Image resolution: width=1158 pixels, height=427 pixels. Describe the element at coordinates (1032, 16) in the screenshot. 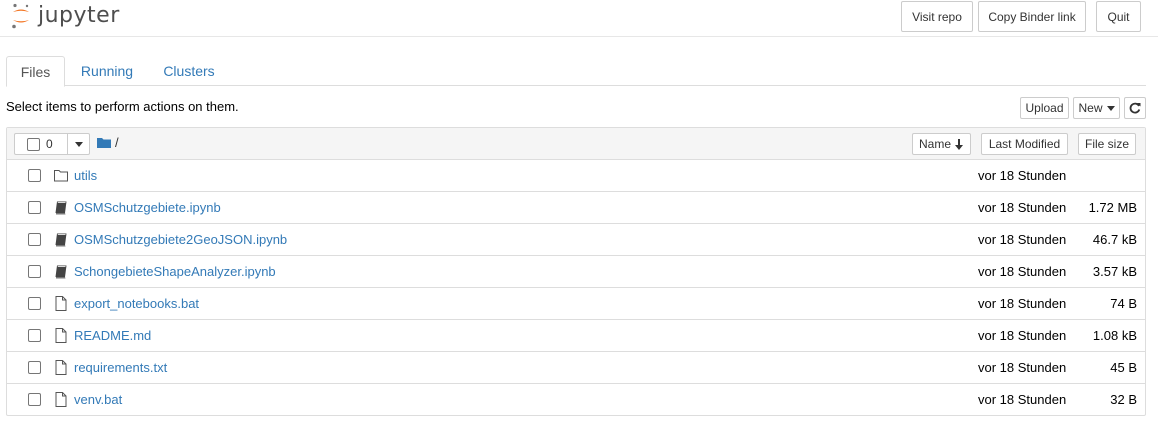

I see `copy-binder-link-button: Copy Binder link` at that location.